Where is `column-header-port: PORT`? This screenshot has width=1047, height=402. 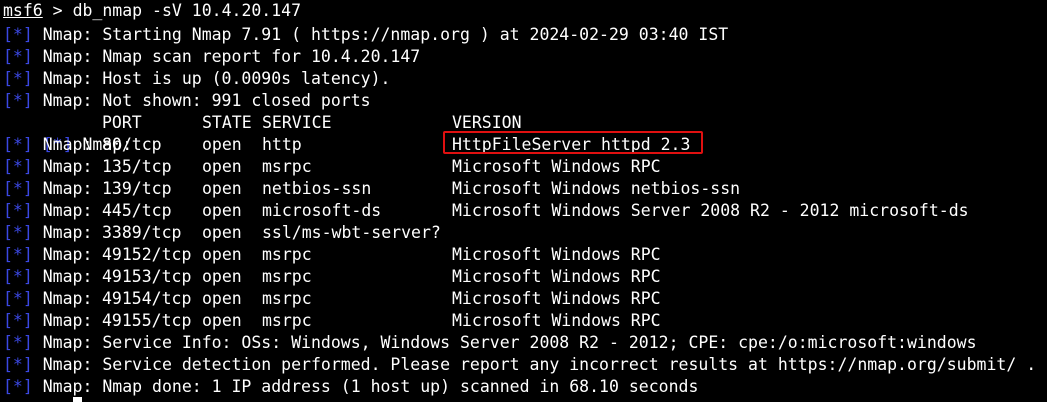
column-header-port: PORT is located at coordinates (122, 122).